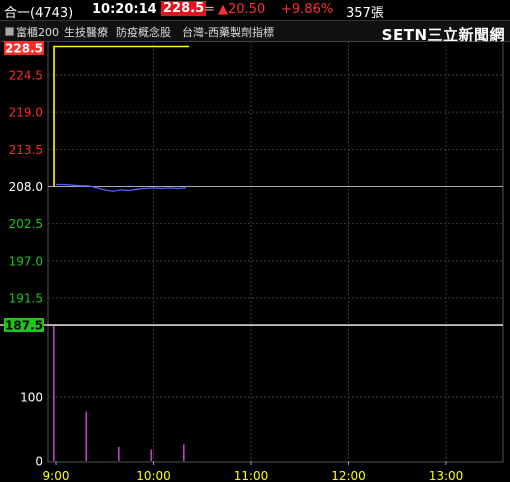 This screenshot has width=510, height=482. What do you see at coordinates (242, 9) in the screenshot?
I see `price-change: ▲20.50` at bounding box center [242, 9].